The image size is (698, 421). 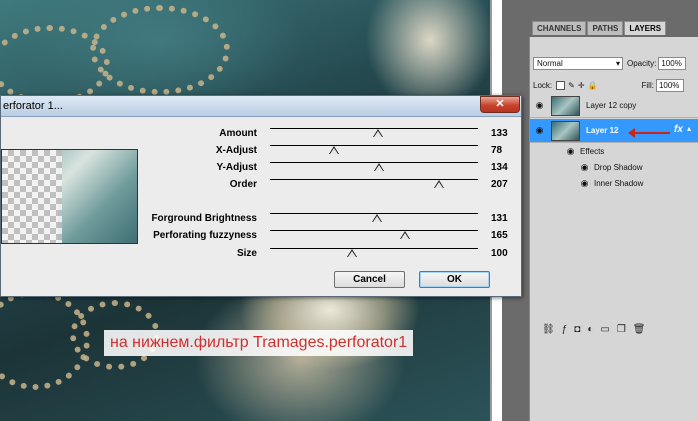 I want to click on blend-row: Normal ▾ Opacity: 100%, so click(x=610, y=63).